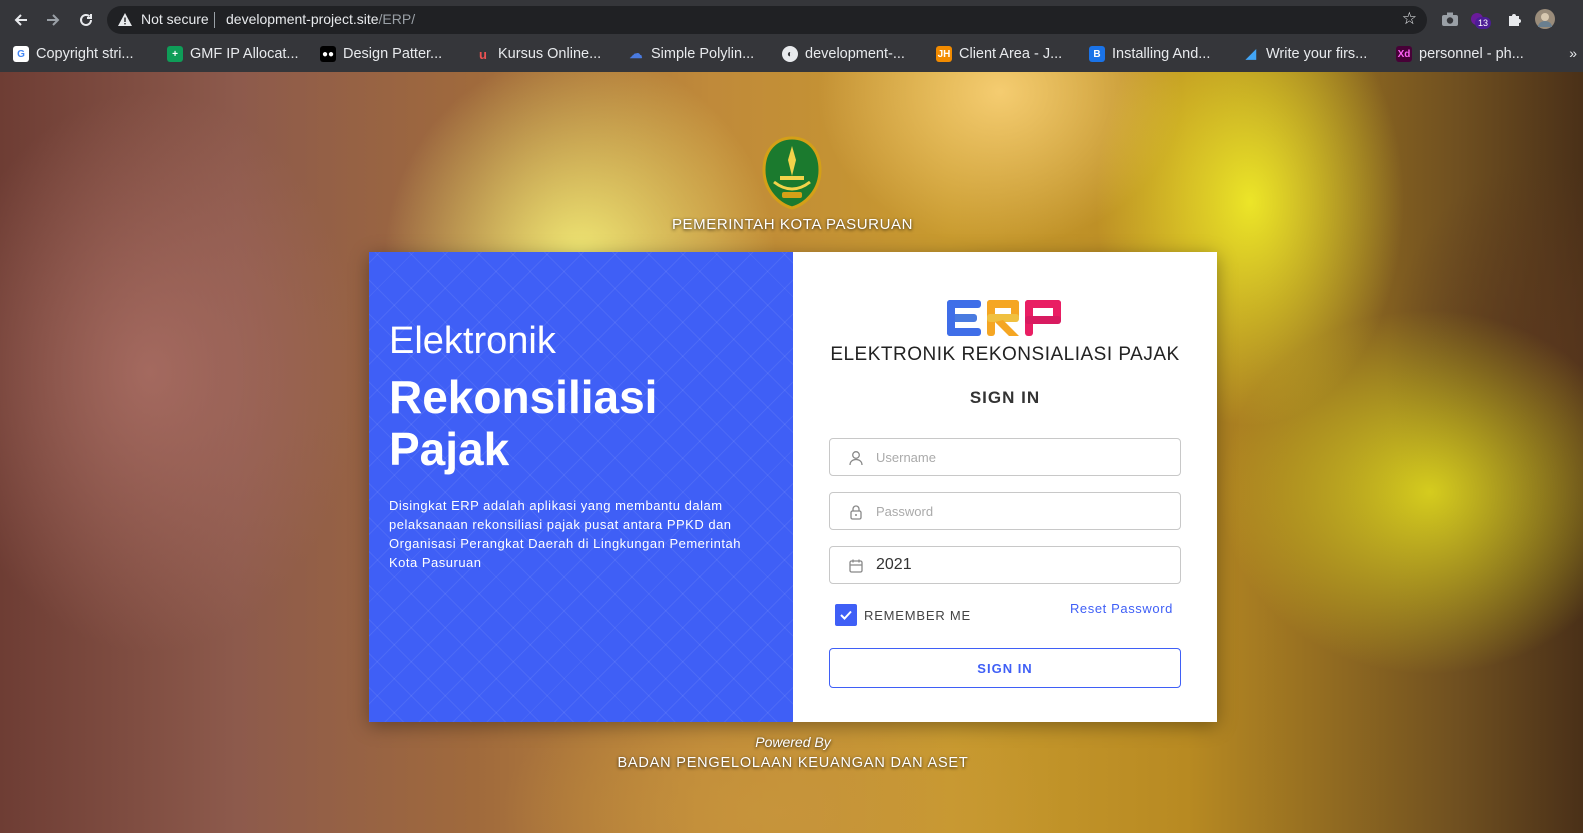 Image resolution: width=1583 pixels, height=833 pixels. I want to click on username-field, so click(1005, 457).